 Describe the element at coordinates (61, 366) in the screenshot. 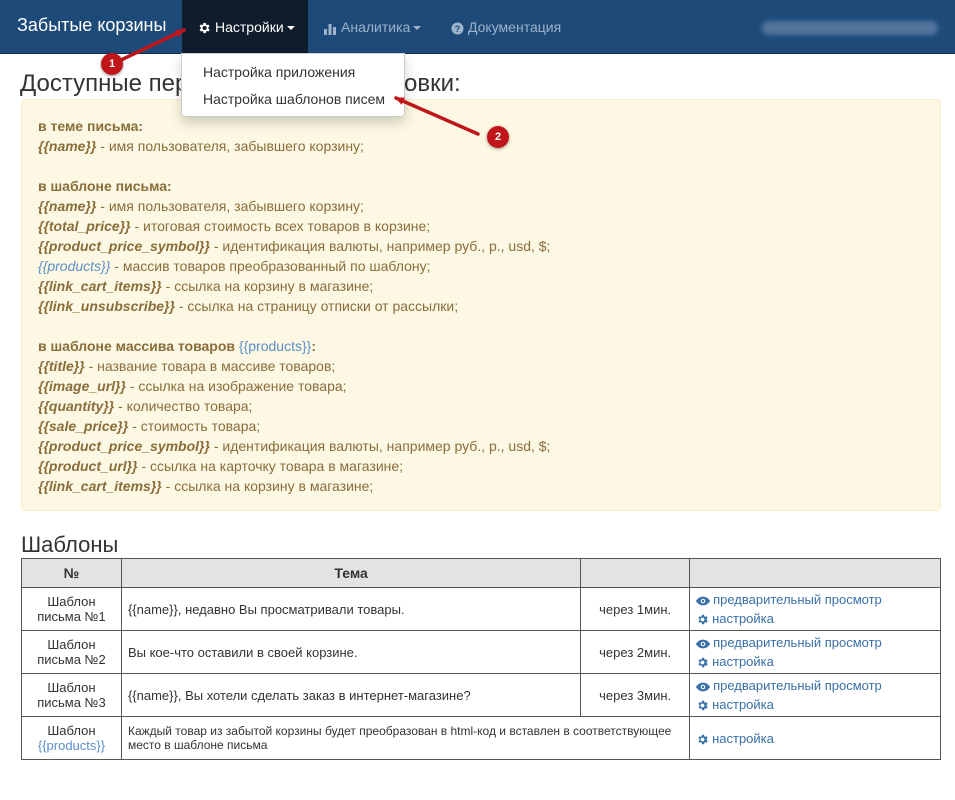

I see `variable-title: {{title}}` at that location.